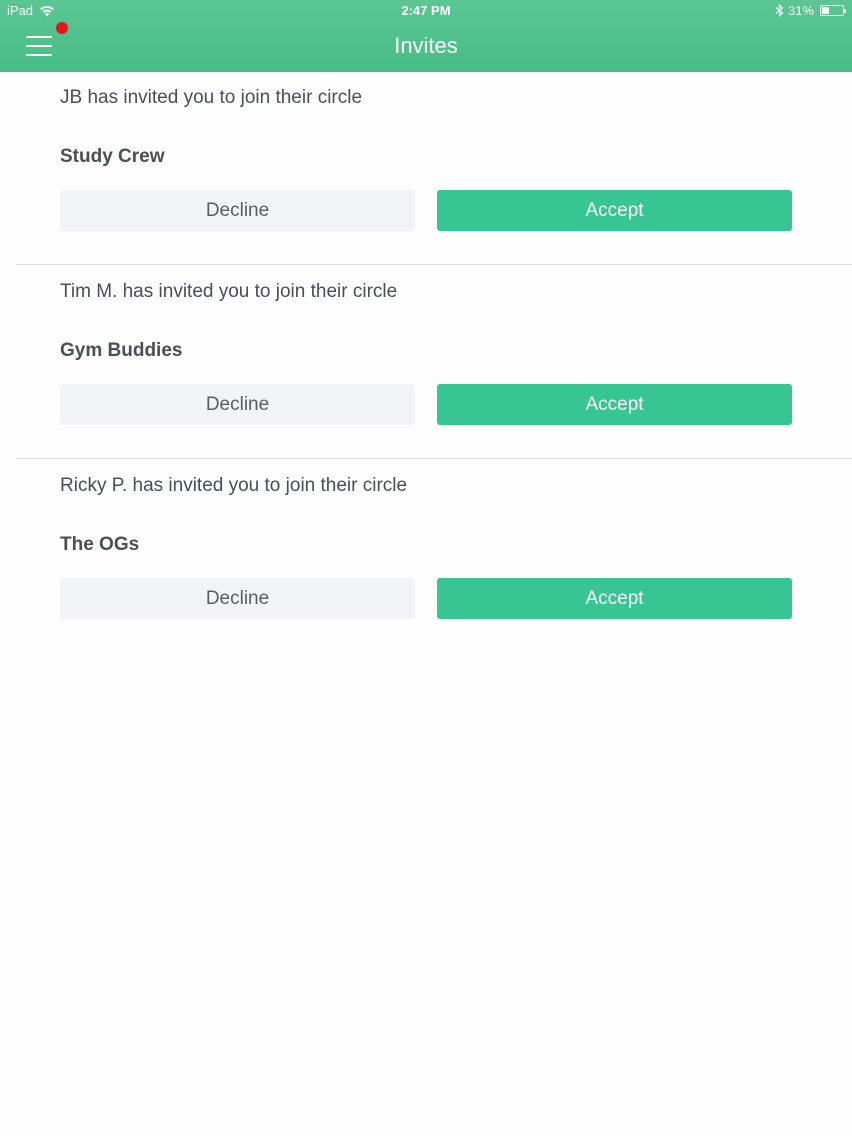 This screenshot has width=852, height=1136. Describe the element at coordinates (779, 10) in the screenshot. I see `bluetooth-icon` at that location.